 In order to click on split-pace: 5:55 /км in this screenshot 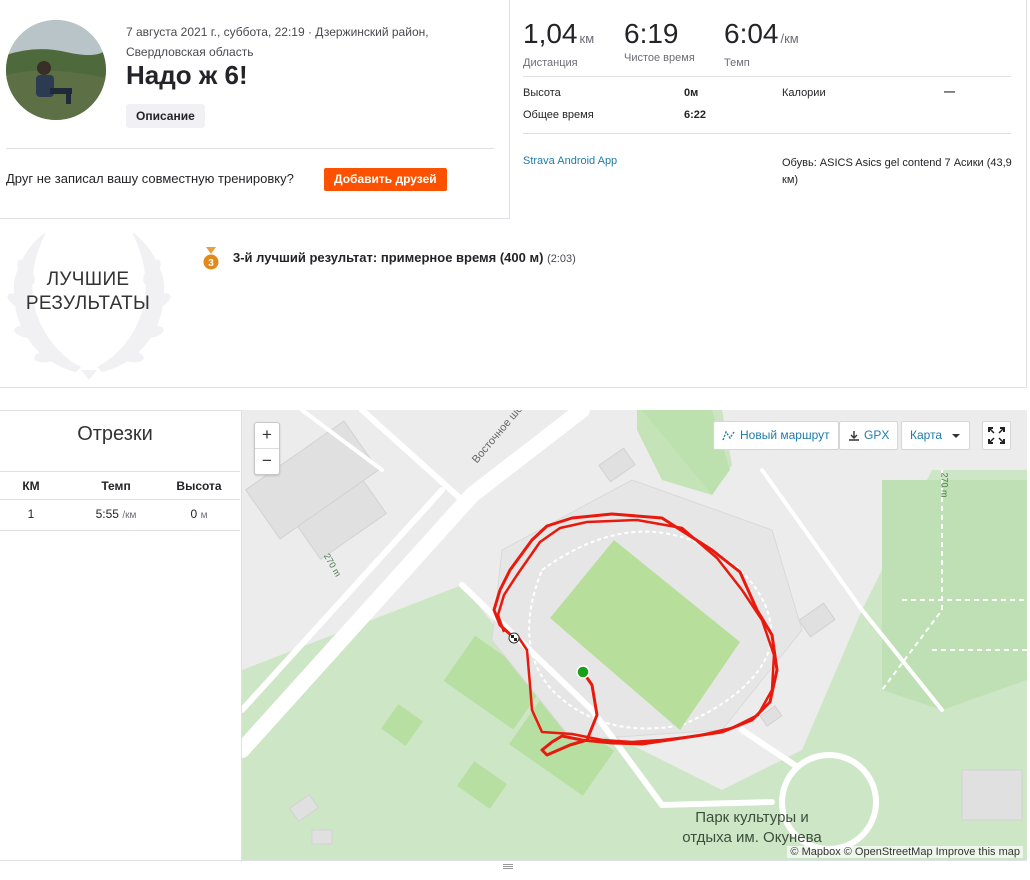, I will do `click(116, 515)`.